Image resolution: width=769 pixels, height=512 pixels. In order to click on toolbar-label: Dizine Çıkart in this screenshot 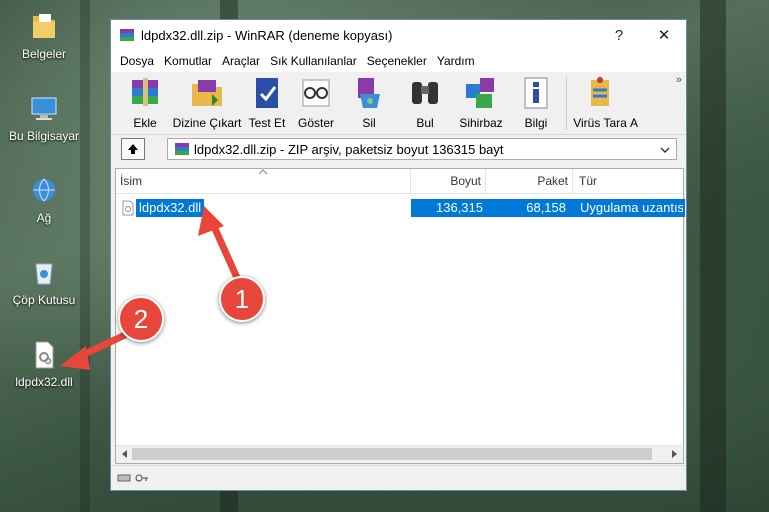, I will do `click(207, 123)`.